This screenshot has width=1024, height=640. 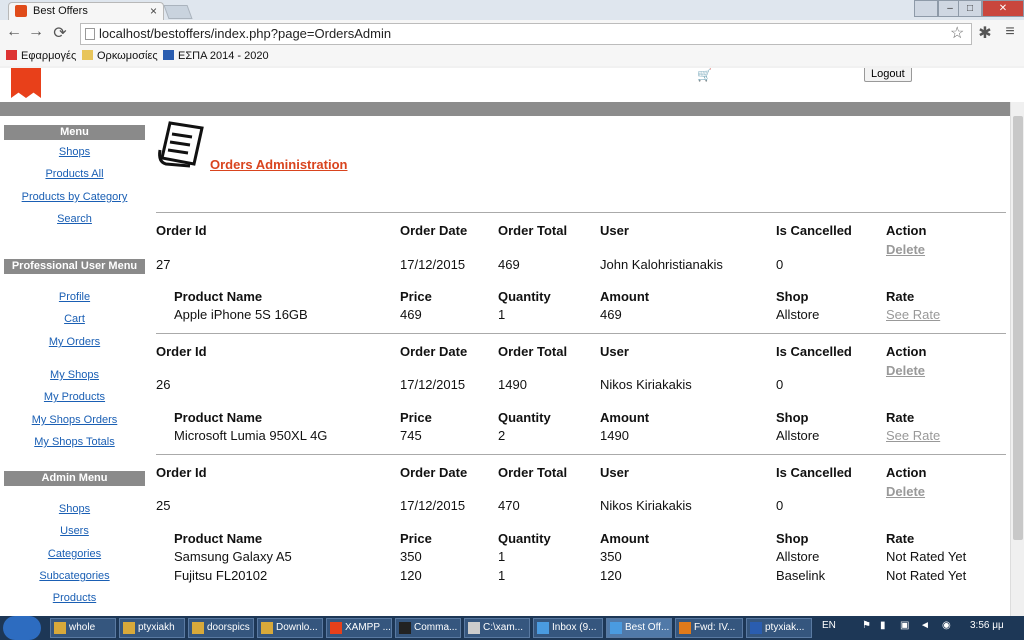 What do you see at coordinates (946, 625) in the screenshot?
I see `sync-icon: ◉` at bounding box center [946, 625].